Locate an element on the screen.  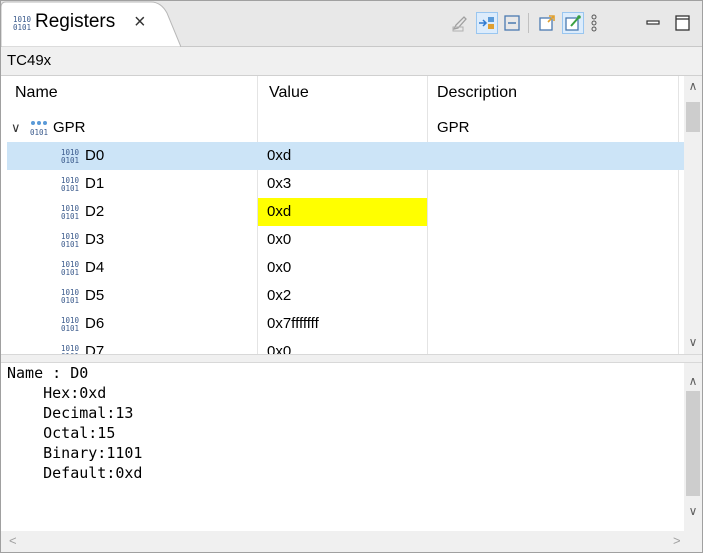
group-name: GPR is located at coordinates (69, 127).